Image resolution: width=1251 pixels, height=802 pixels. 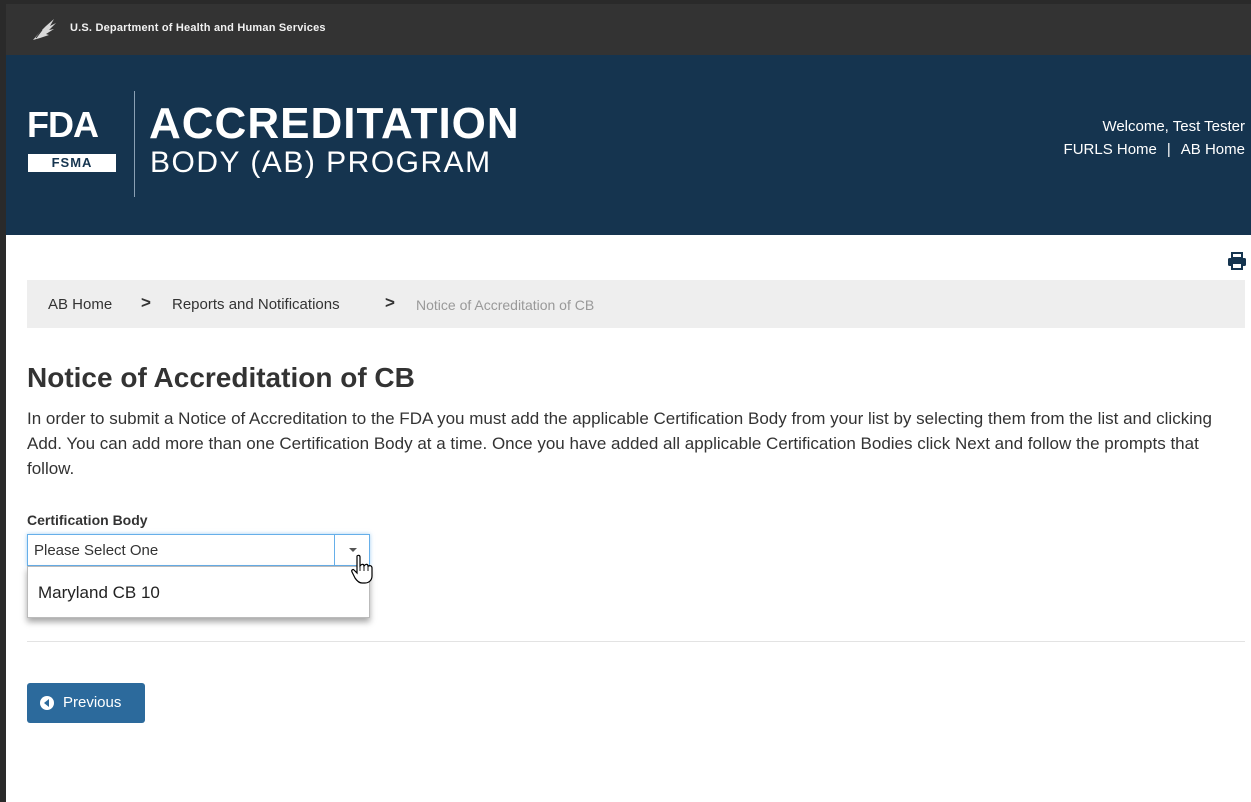 What do you see at coordinates (72, 163) in the screenshot?
I see `fsma-badge: FSMA` at bounding box center [72, 163].